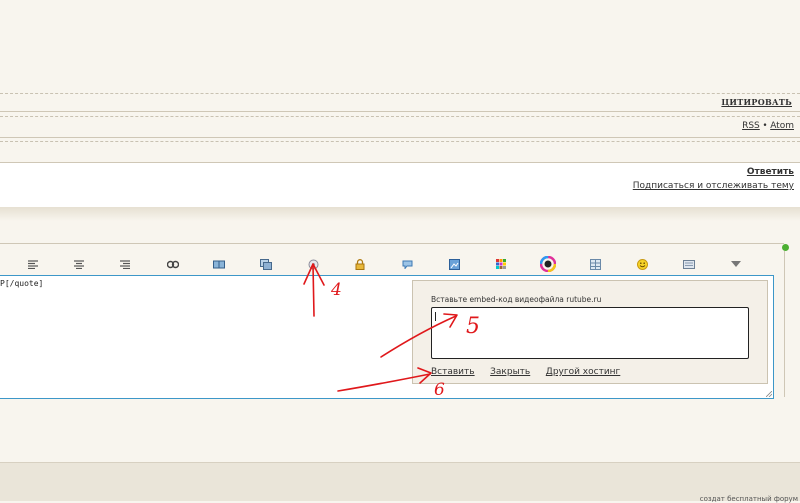 The image size is (800, 503). Describe the element at coordinates (384, 382) in the screenshot. I see `arrow-6-icon` at that location.